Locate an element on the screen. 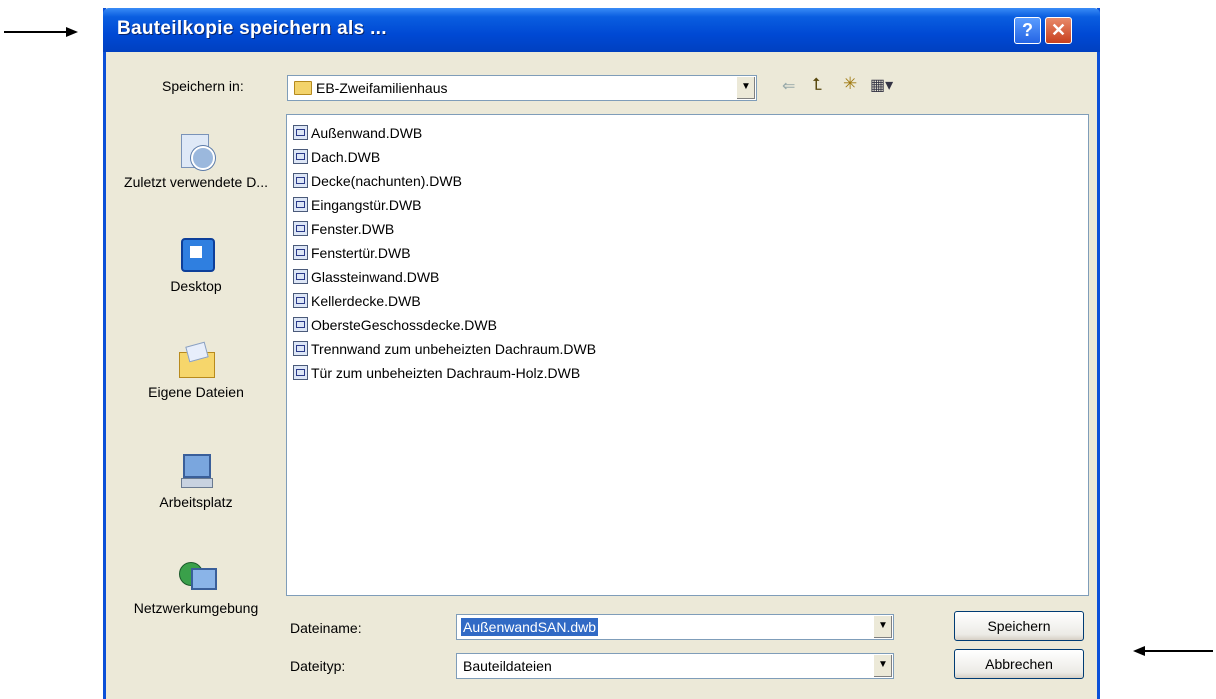 The image size is (1216, 699). list-item: Fenster.DWB is located at coordinates (343, 229).